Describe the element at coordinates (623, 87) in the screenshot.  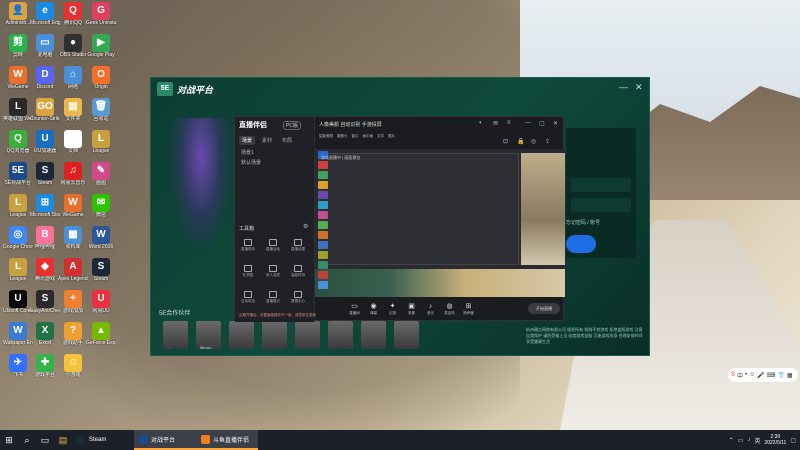
I see `launcher-minimize-icon: —` at that location.